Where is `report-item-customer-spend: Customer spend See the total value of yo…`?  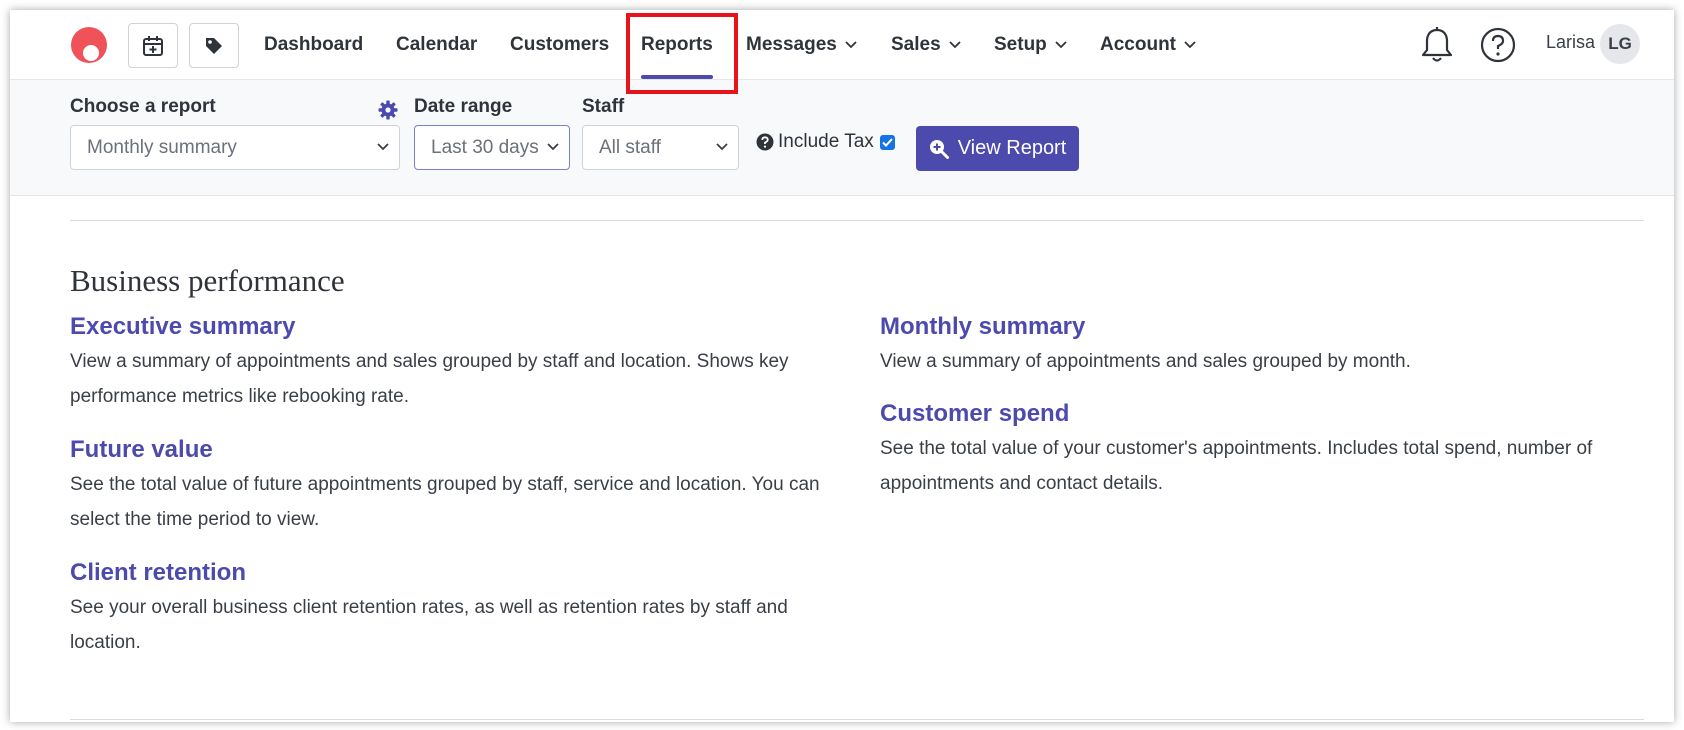 report-item-customer-spend: Customer spend See the total value of yo… is located at coordinates (1260, 450).